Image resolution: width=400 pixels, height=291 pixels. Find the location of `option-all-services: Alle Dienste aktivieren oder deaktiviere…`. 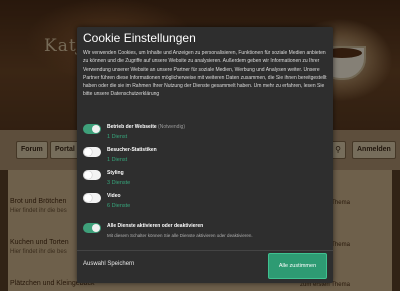

option-all-services: Alle Dienste aktivieren oder deaktiviere… is located at coordinates (205, 235).